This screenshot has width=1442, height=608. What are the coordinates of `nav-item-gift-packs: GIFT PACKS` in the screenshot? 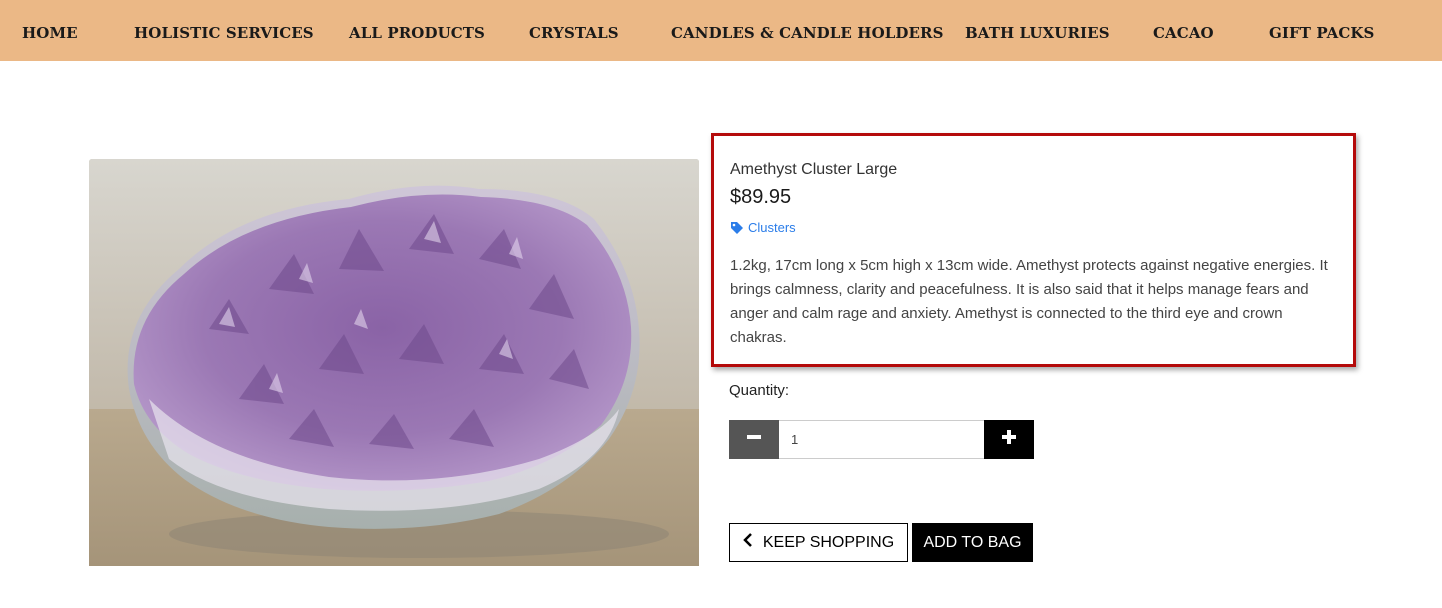 It's located at (1322, 30).